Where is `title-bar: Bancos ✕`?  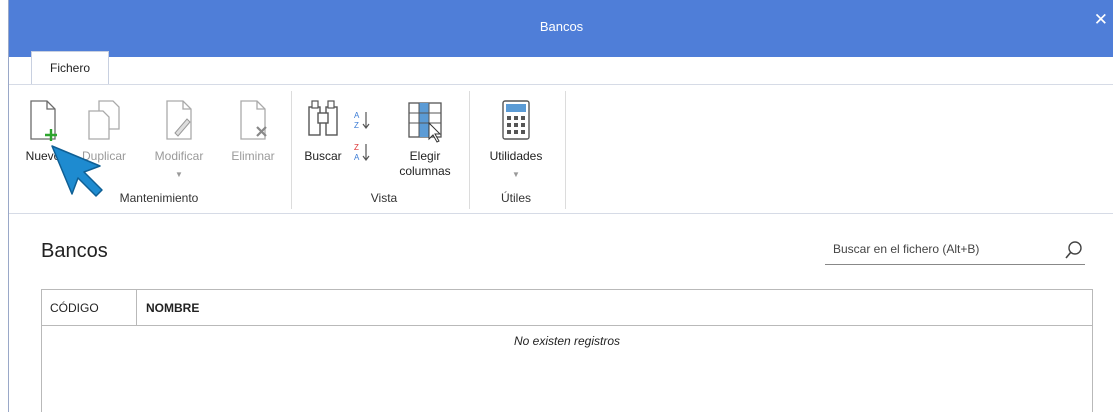 title-bar: Bancos ✕ is located at coordinates (561, 28).